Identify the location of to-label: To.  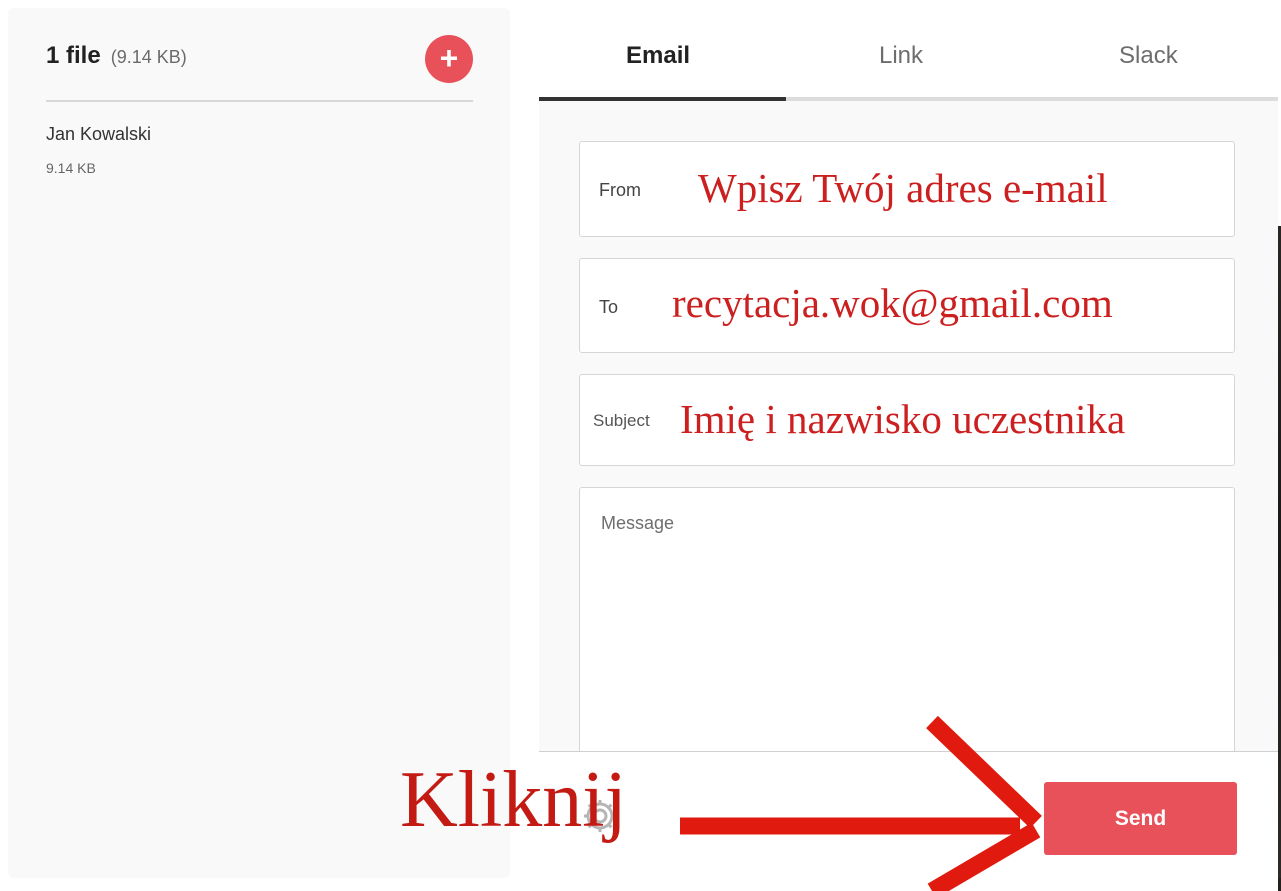
(609, 307).